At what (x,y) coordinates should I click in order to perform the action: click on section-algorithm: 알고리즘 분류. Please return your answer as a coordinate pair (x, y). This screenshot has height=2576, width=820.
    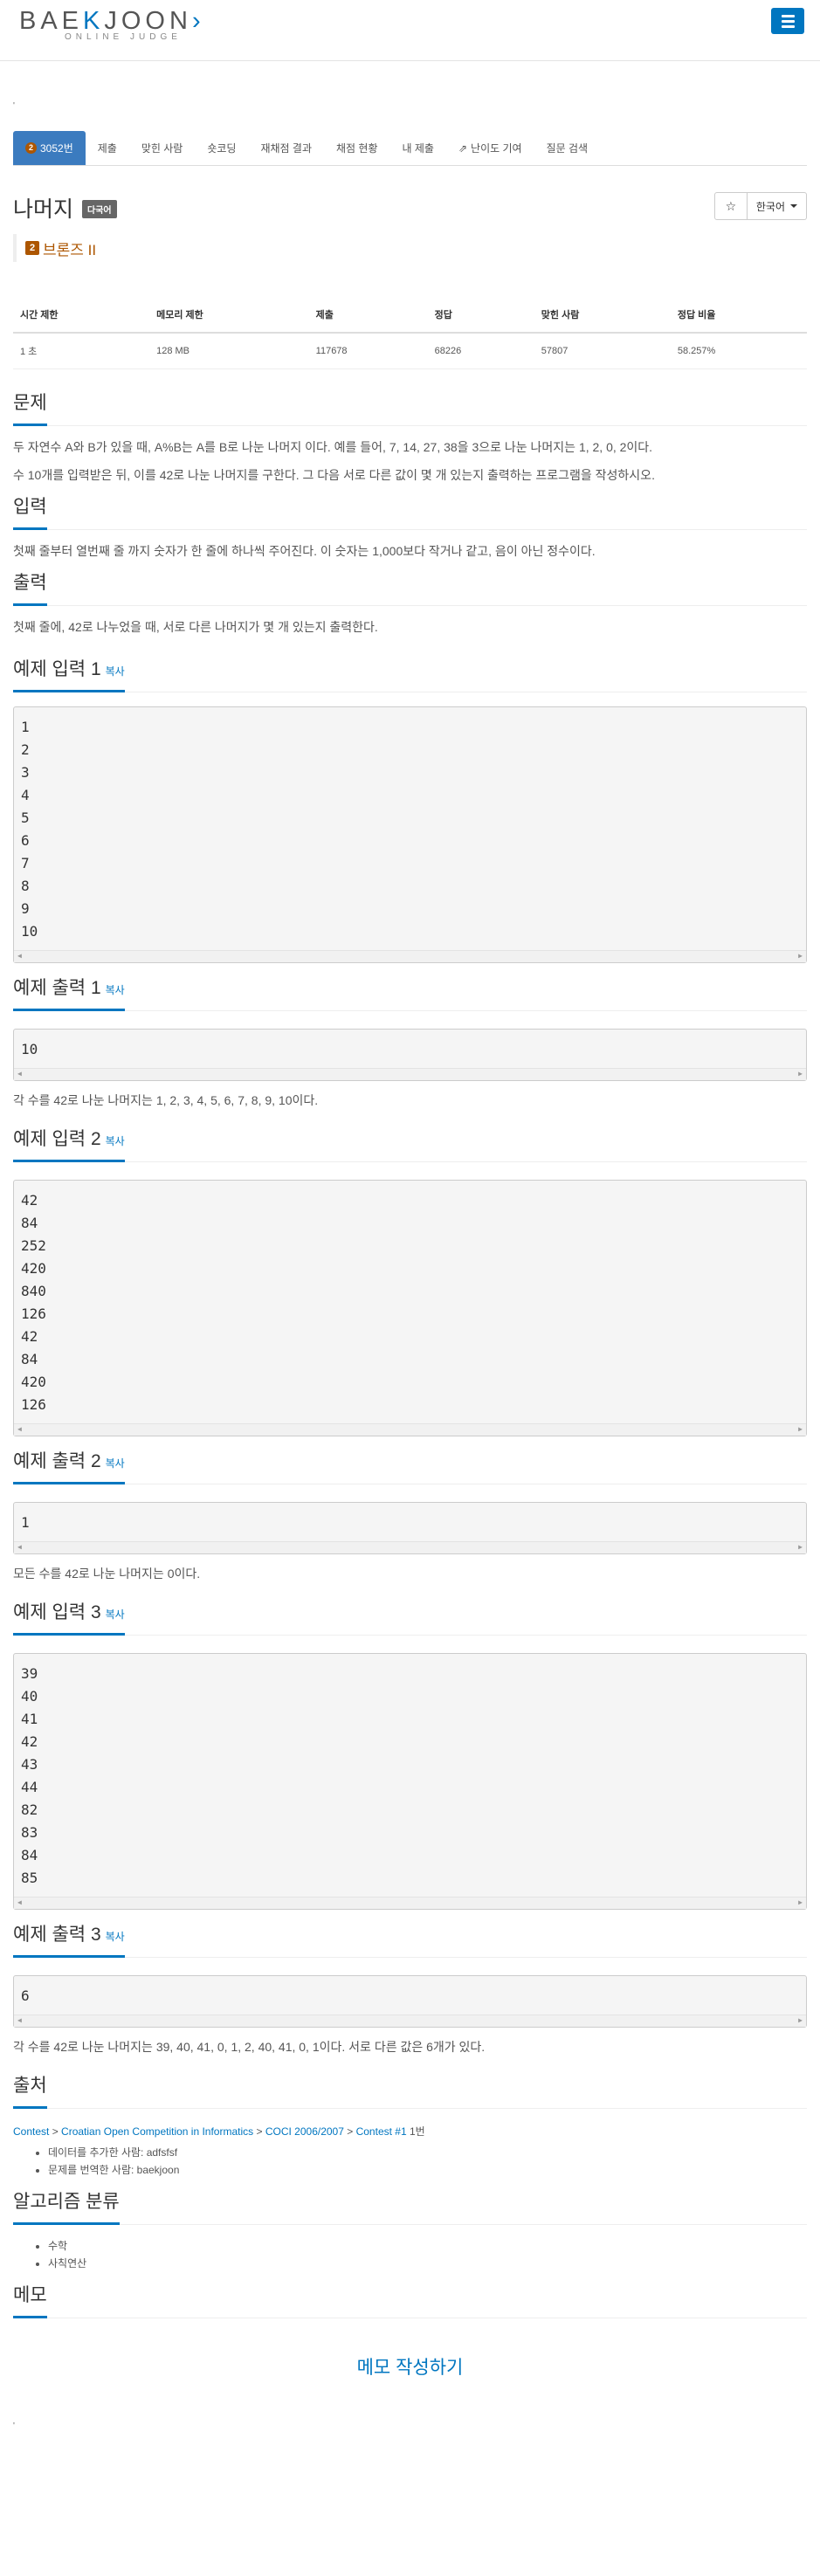
    Looking at the image, I should click on (410, 2206).